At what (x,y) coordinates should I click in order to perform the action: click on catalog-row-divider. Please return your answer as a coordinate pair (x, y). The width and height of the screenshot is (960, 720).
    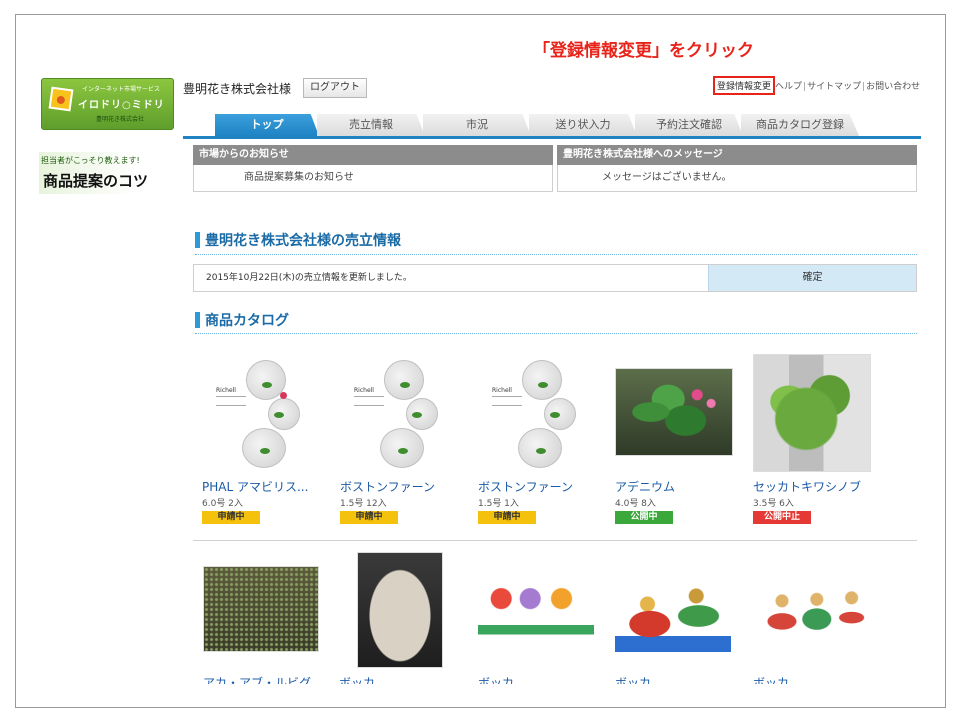
    Looking at the image, I should click on (555, 540).